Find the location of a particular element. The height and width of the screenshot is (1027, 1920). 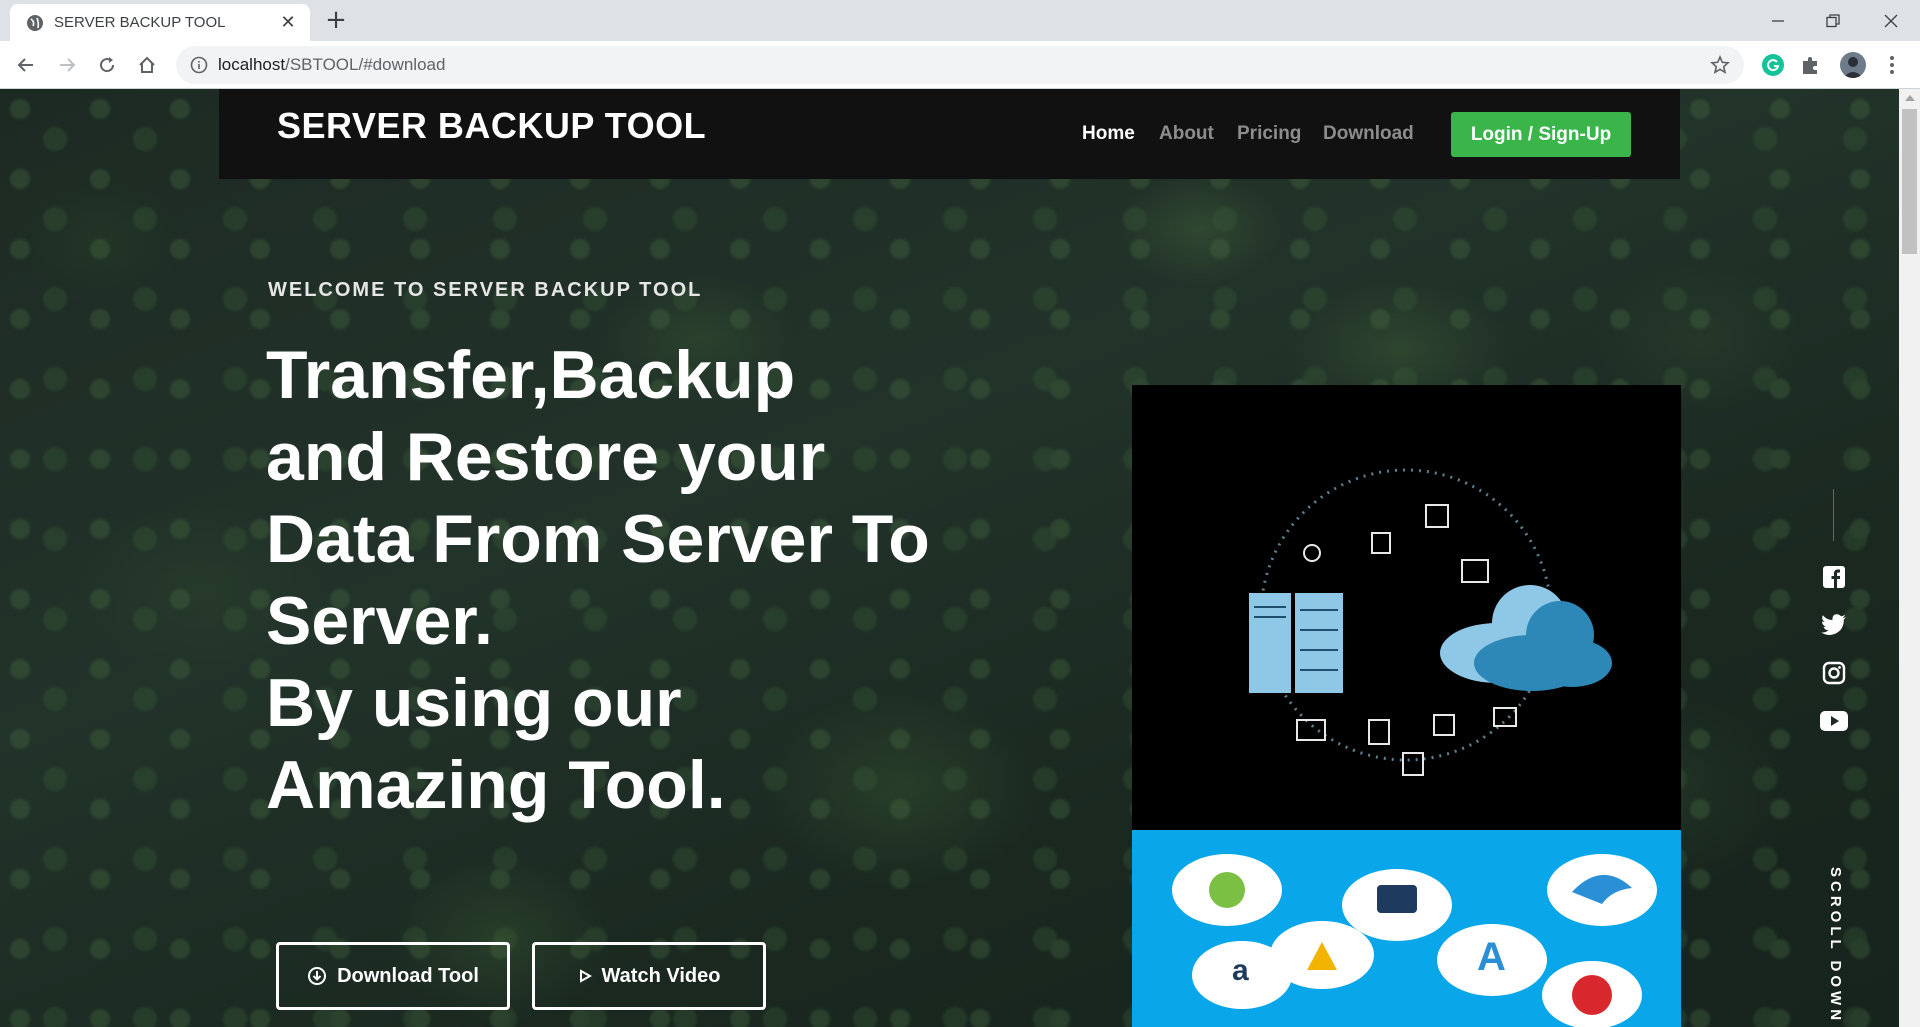

close-icon is located at coordinates (1891, 20).